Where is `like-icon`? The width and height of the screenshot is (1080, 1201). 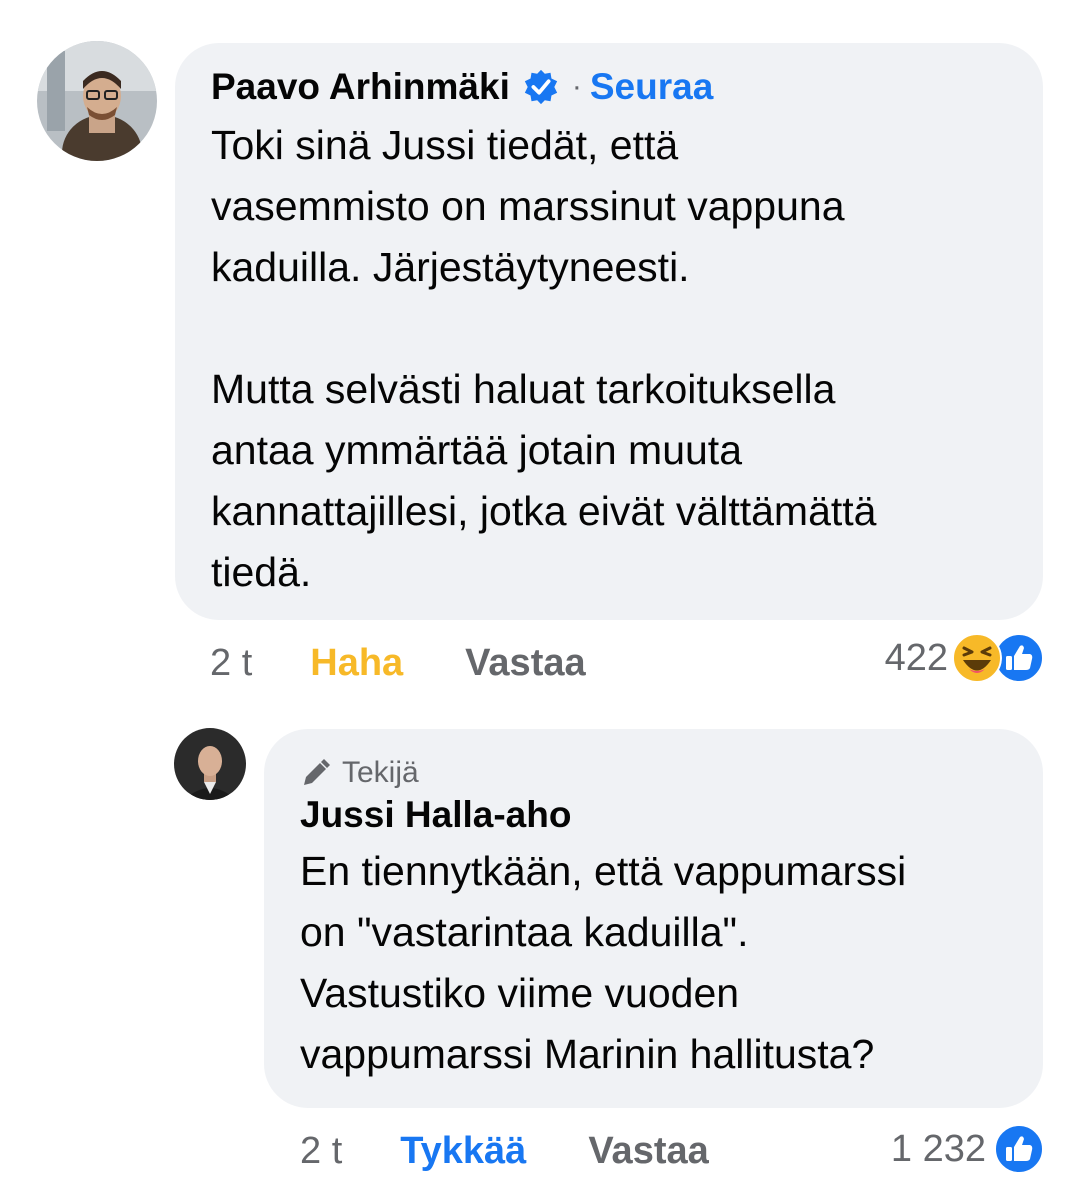
like-icon is located at coordinates (1019, 1149).